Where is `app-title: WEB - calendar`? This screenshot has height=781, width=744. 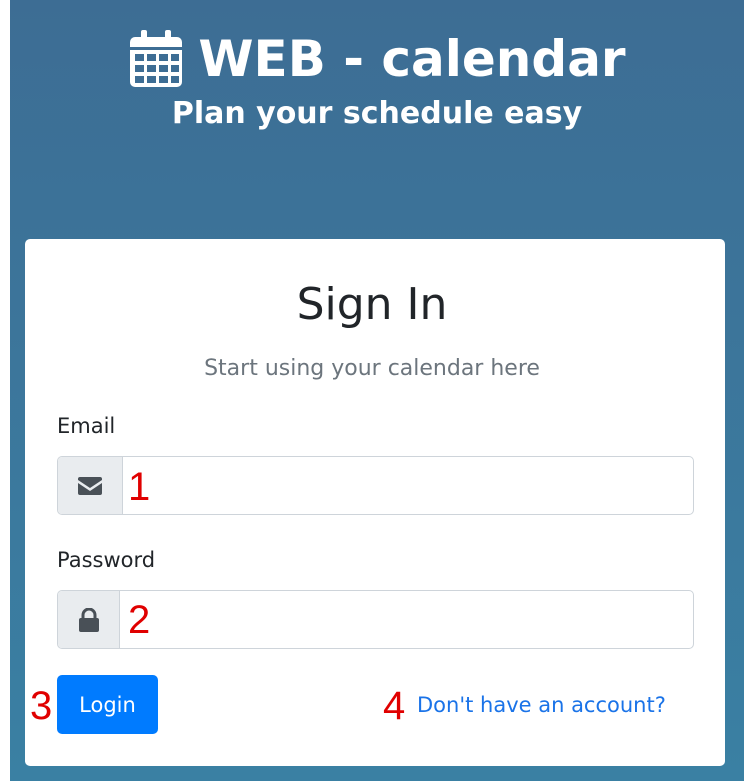
app-title: WEB - calendar is located at coordinates (412, 59).